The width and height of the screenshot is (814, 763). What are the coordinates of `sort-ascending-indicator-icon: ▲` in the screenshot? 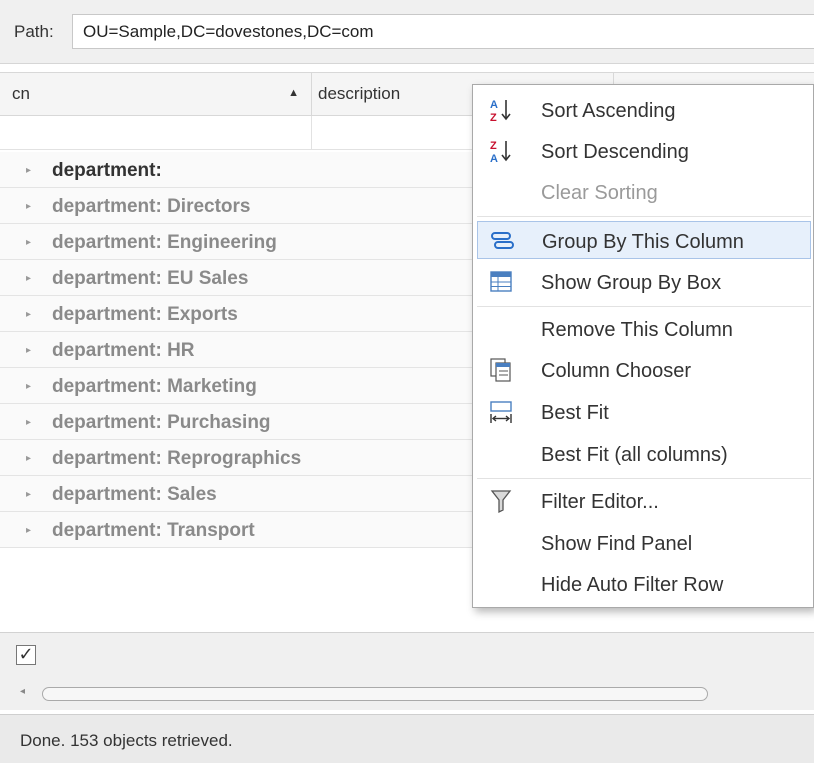 It's located at (293, 93).